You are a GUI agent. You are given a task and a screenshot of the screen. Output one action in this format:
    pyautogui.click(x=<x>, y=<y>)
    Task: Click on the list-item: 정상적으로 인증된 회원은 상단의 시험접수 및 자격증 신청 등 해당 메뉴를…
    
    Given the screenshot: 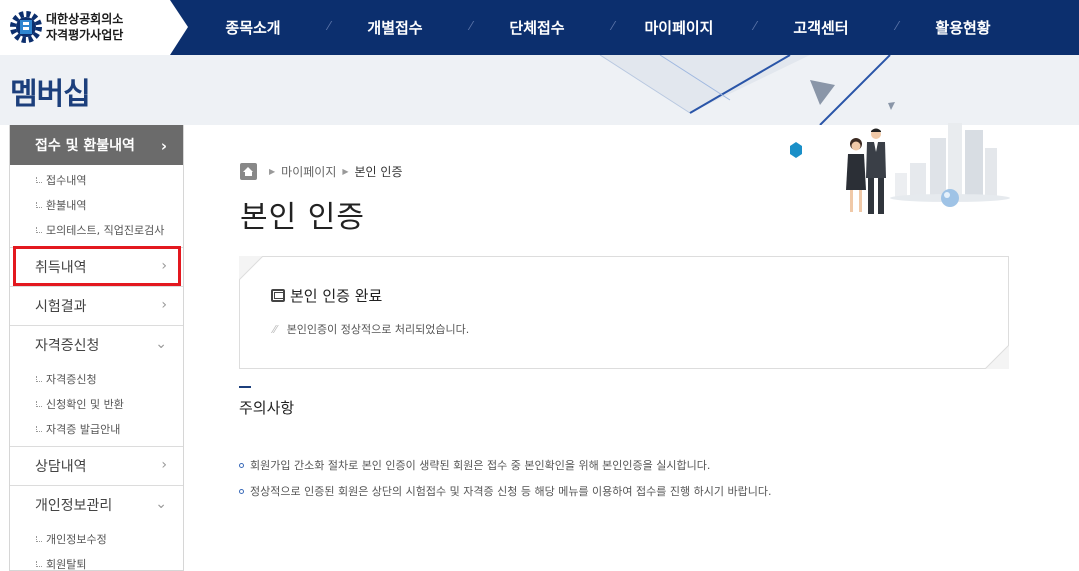 What is the action you would take?
    pyautogui.click(x=505, y=491)
    